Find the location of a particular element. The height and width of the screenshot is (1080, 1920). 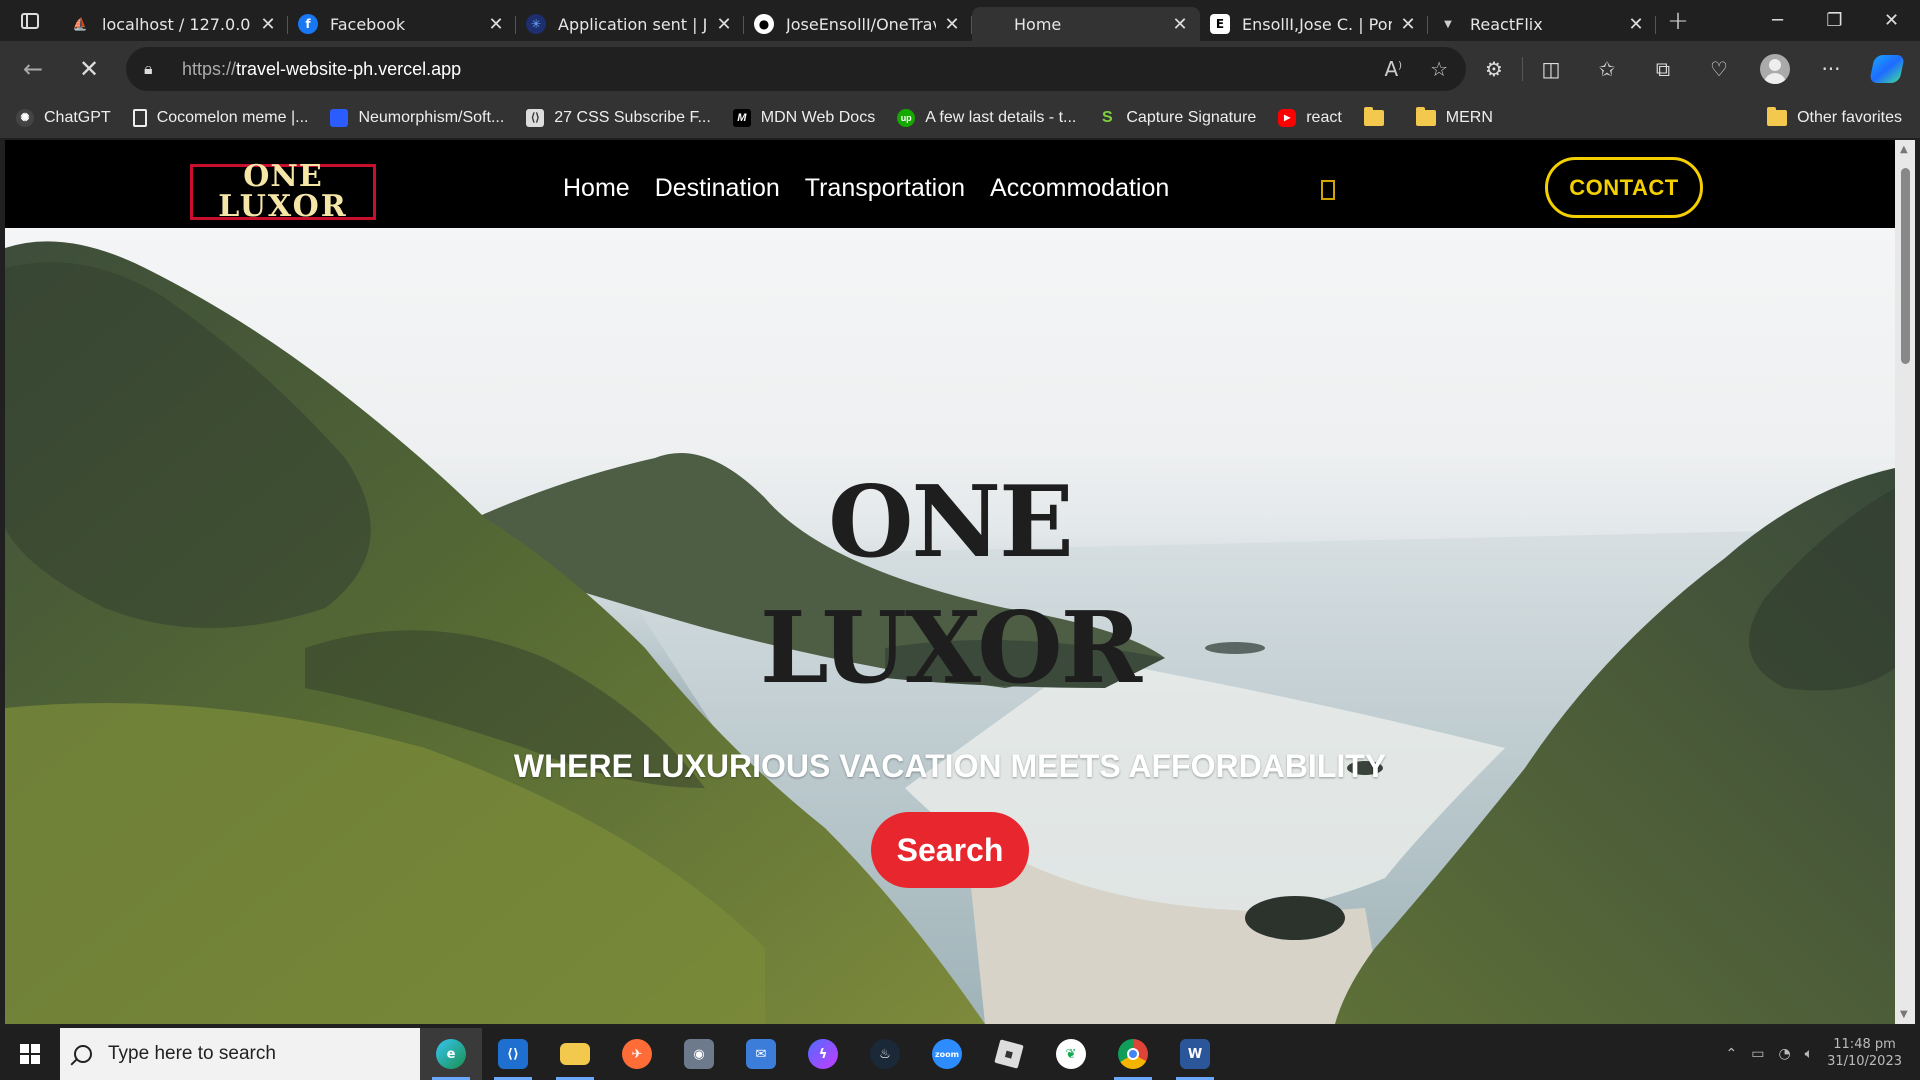

tab-reactflix: ▼ ReactFlix ✕ is located at coordinates (1542, 24).